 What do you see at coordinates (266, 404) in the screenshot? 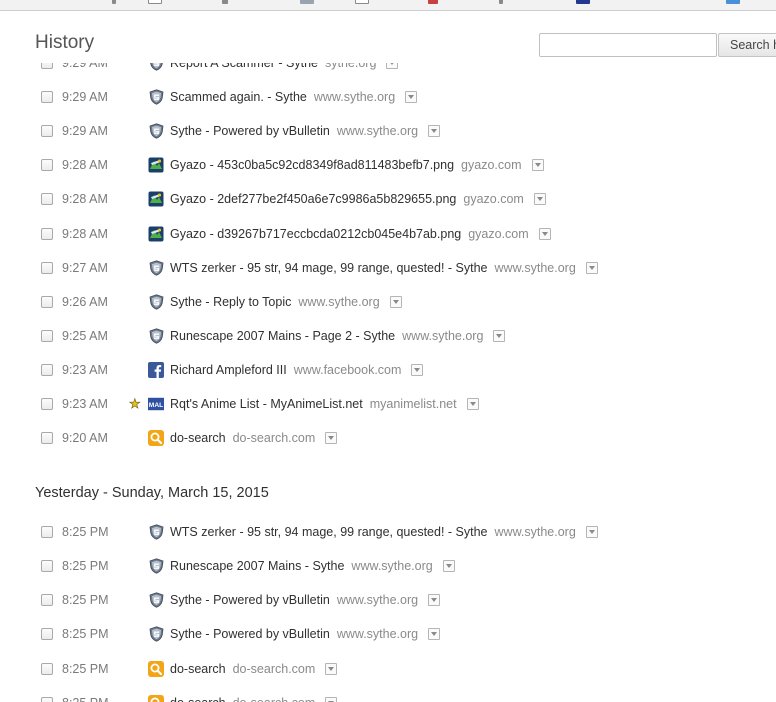
I see `entry-title-link: Rqt's Anime List - MyAnimeList.net` at bounding box center [266, 404].